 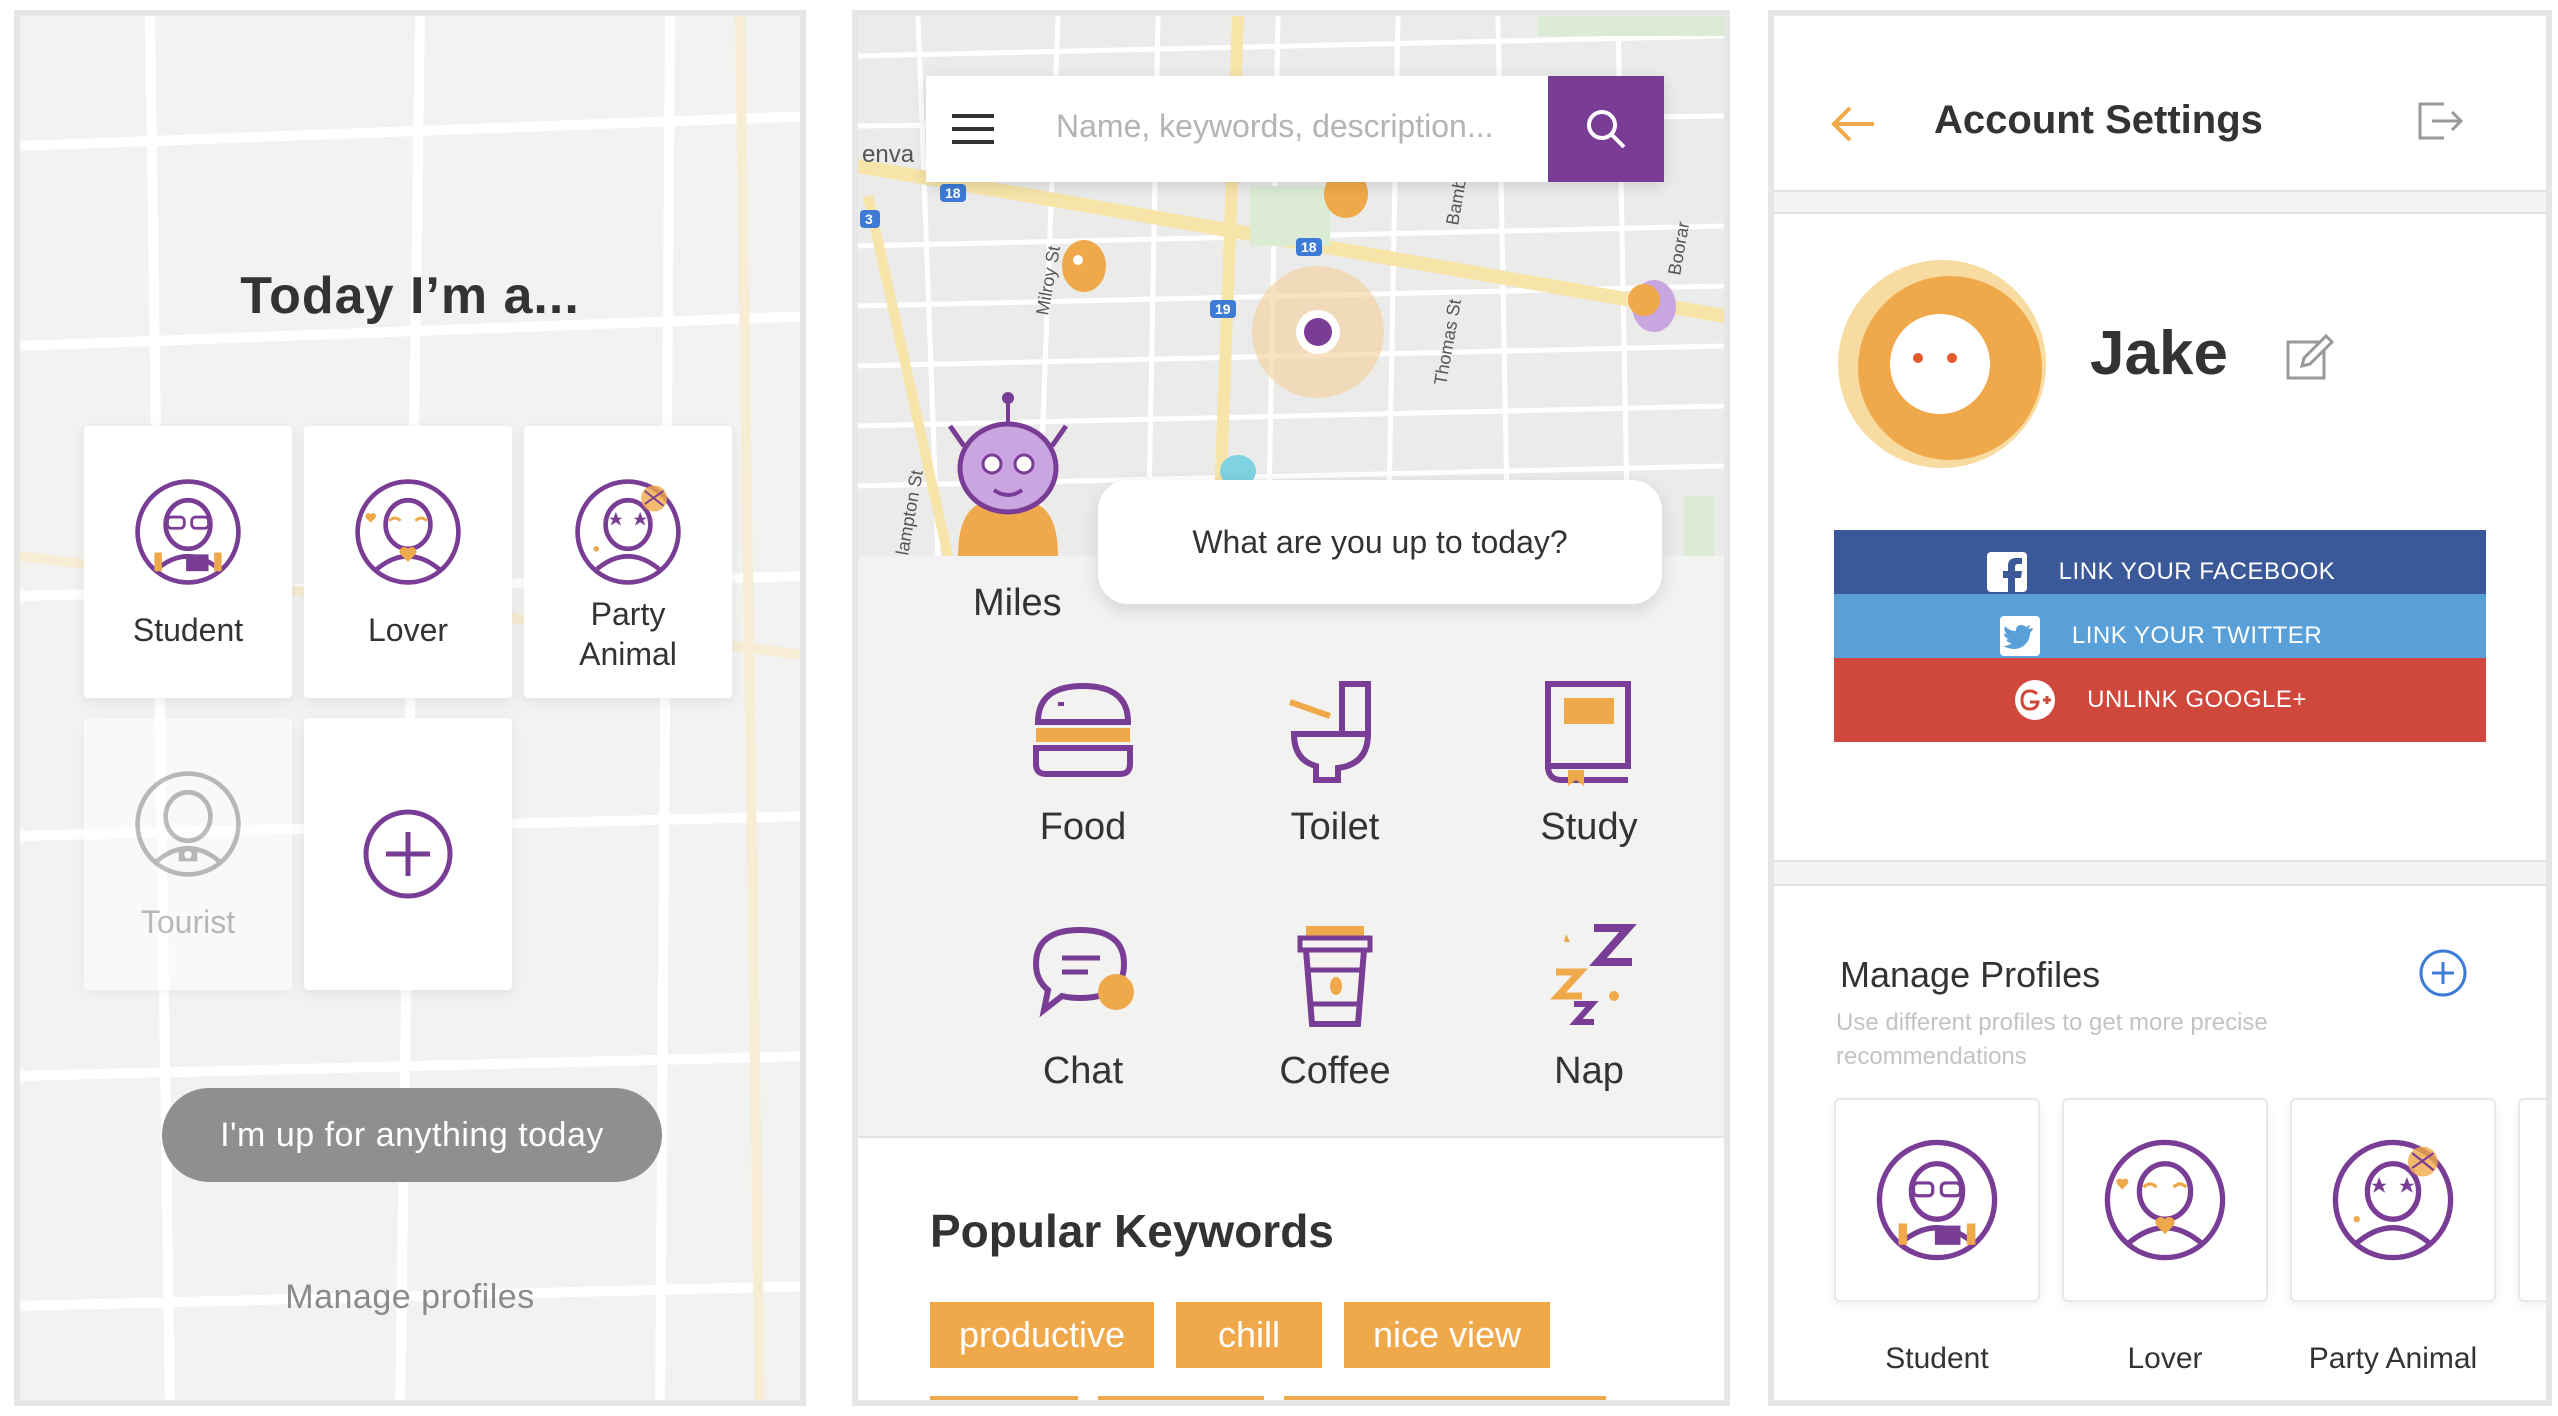 What do you see at coordinates (1330, 732) in the screenshot?
I see `toilet-icon` at bounding box center [1330, 732].